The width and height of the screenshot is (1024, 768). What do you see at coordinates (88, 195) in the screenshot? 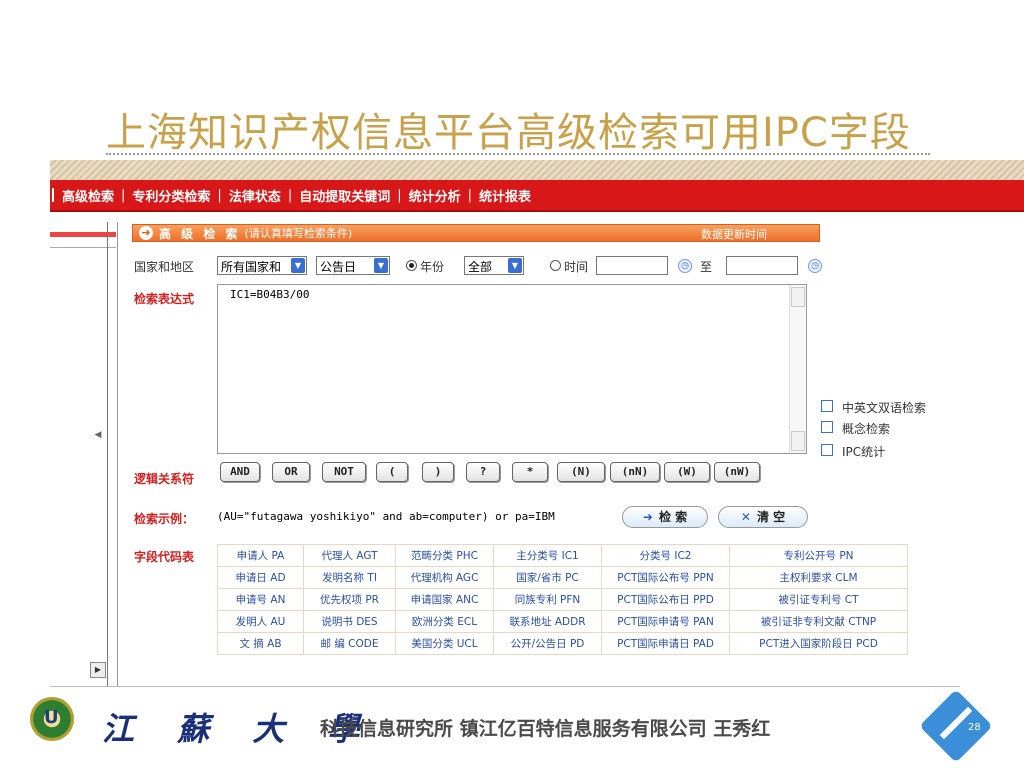
I see `nav-item-advanced-search: 高级检索` at bounding box center [88, 195].